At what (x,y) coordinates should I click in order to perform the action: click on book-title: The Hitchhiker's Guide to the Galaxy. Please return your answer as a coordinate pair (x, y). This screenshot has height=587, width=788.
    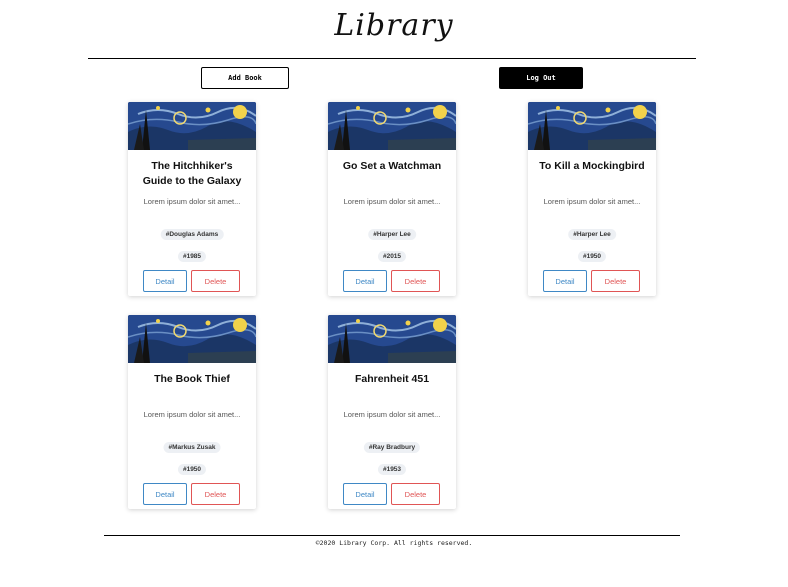
    Looking at the image, I should click on (192, 173).